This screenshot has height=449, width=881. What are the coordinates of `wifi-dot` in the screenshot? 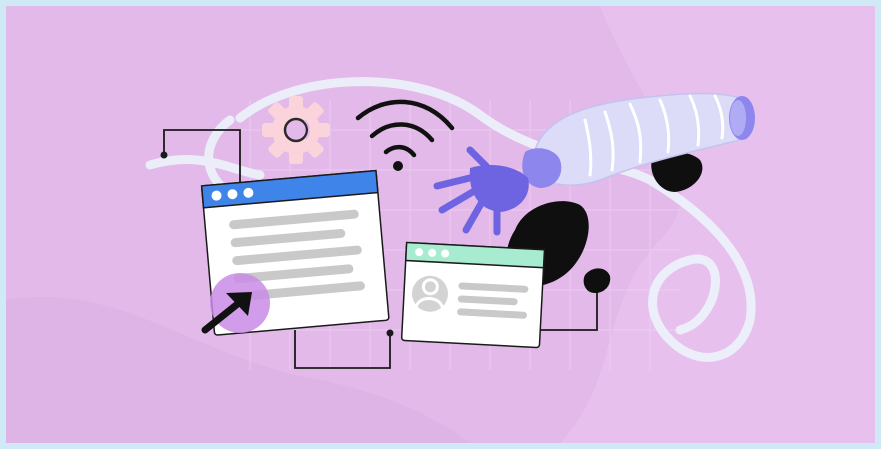 It's located at (398, 166).